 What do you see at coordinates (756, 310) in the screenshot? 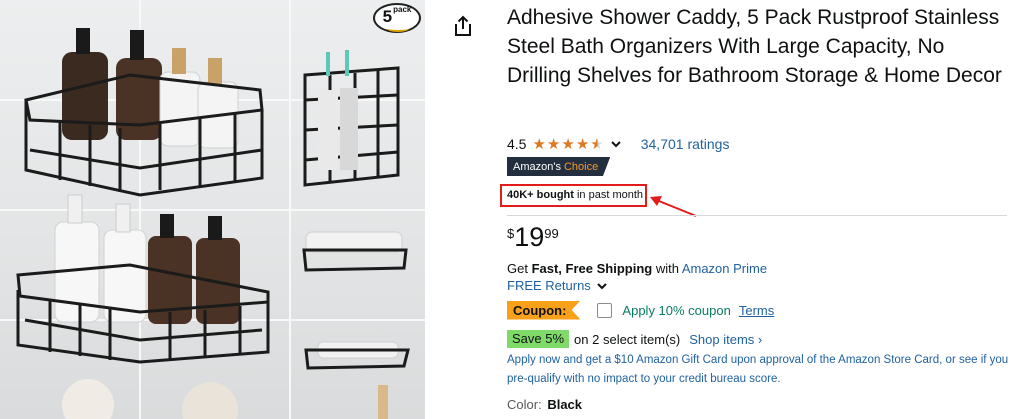
I see `coupon-terms-link: Terms` at bounding box center [756, 310].